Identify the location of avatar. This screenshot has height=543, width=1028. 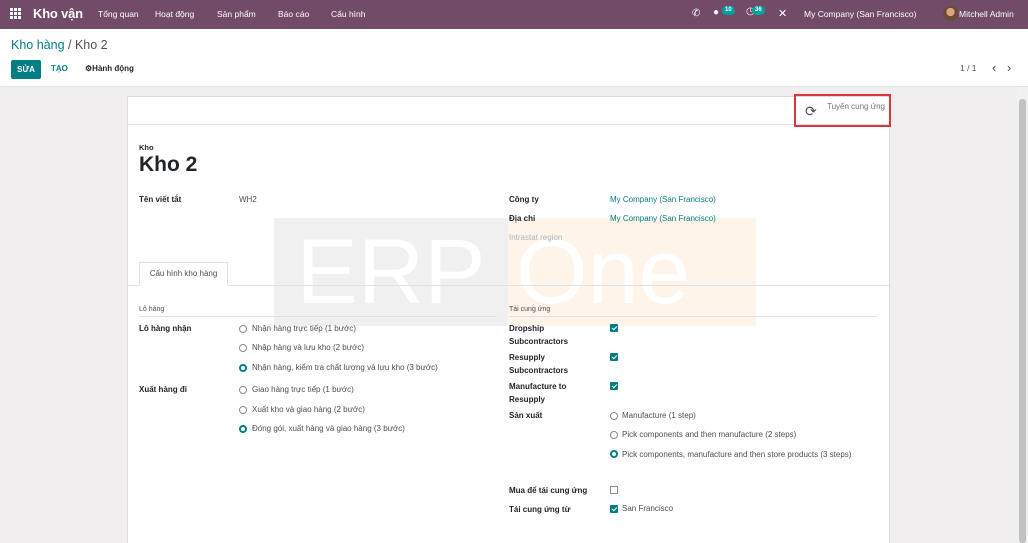
(950, 13).